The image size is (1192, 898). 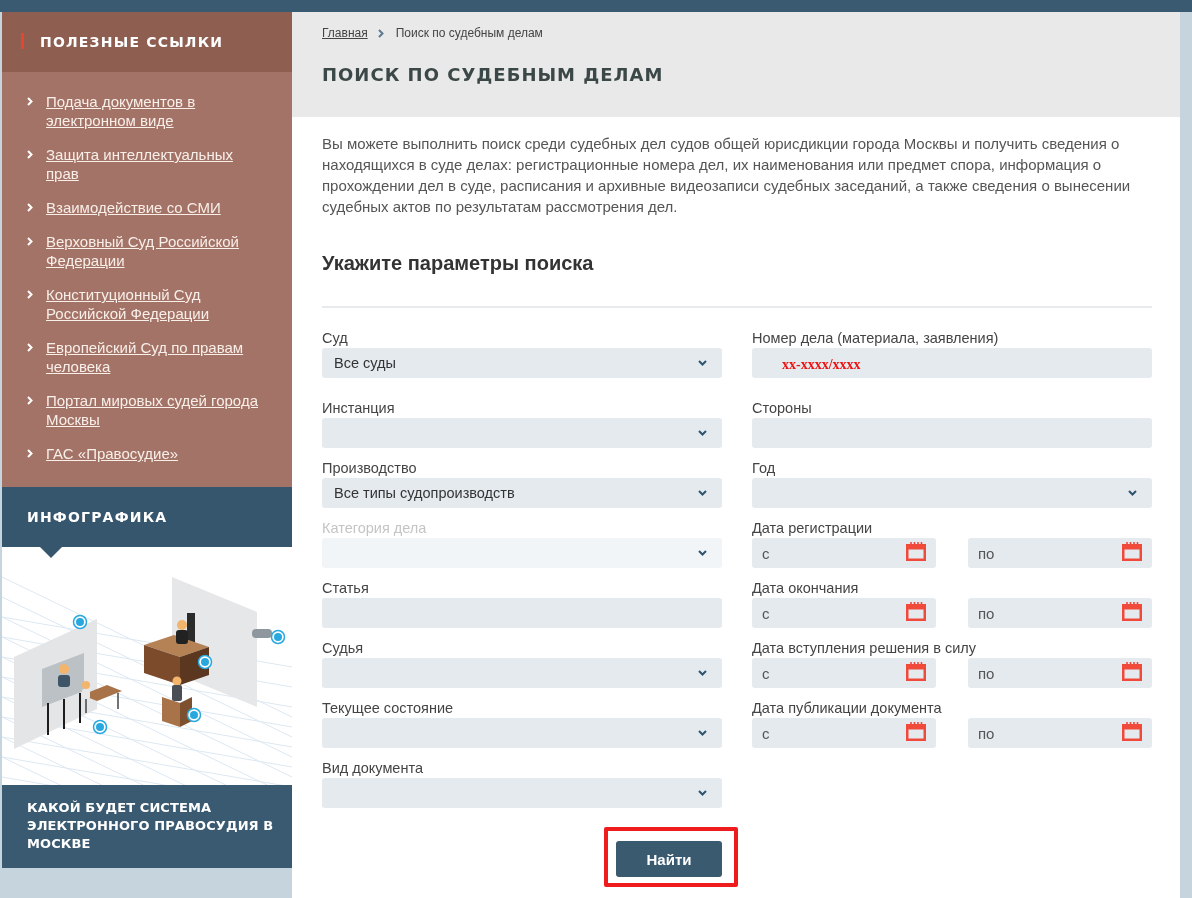 I want to click on field-label: Судья, so click(x=343, y=648).